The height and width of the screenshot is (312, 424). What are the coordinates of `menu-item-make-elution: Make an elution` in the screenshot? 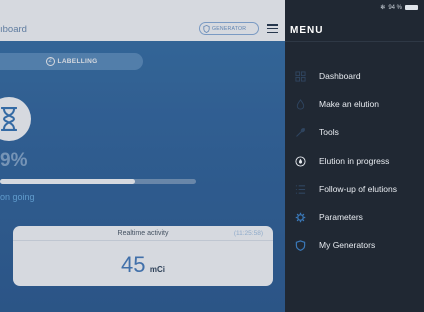 It's located at (354, 104).